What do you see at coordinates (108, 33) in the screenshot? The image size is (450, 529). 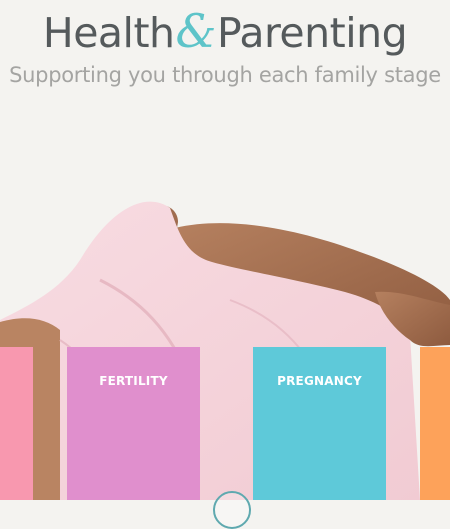 I see `logo-word-health: Health` at bounding box center [108, 33].